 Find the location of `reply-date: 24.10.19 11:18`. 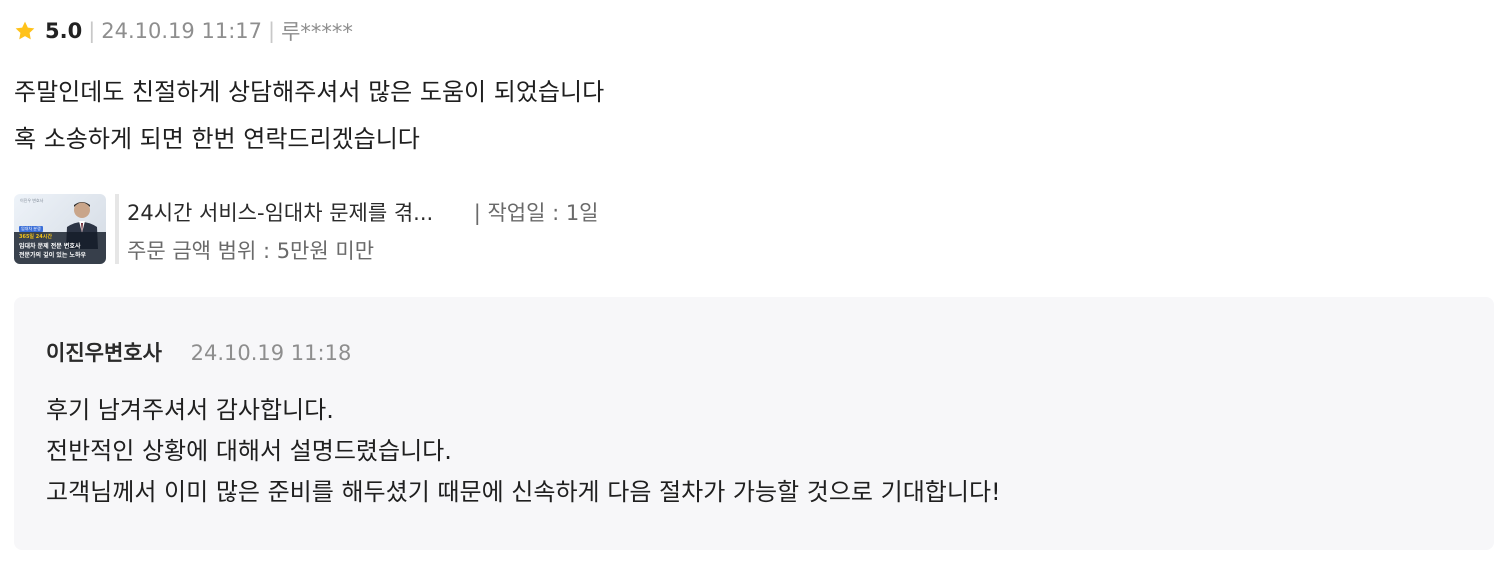

reply-date: 24.10.19 11:18 is located at coordinates (271, 353).